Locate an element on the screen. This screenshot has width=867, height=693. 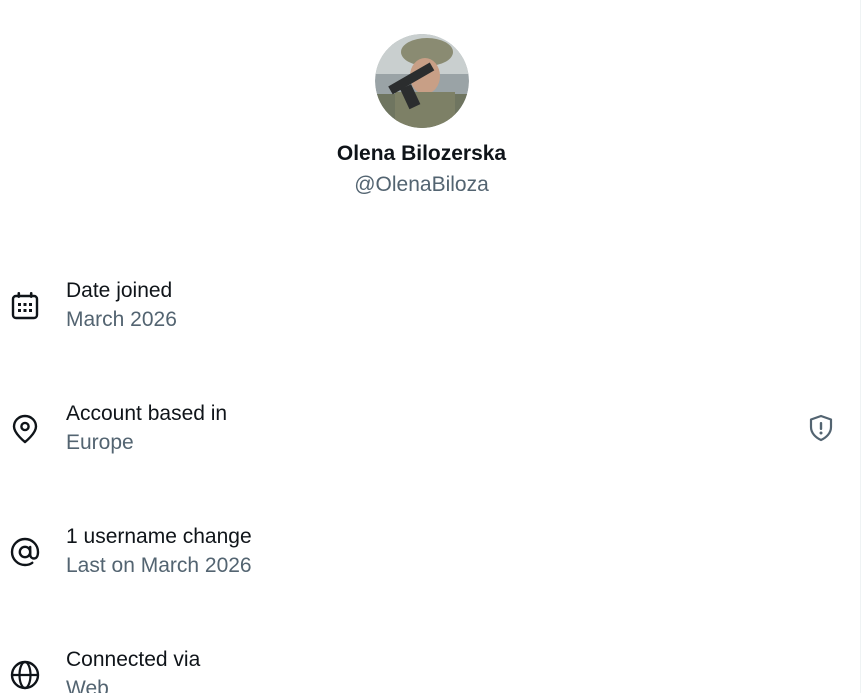
info-label: 1 username change is located at coordinates (159, 536).